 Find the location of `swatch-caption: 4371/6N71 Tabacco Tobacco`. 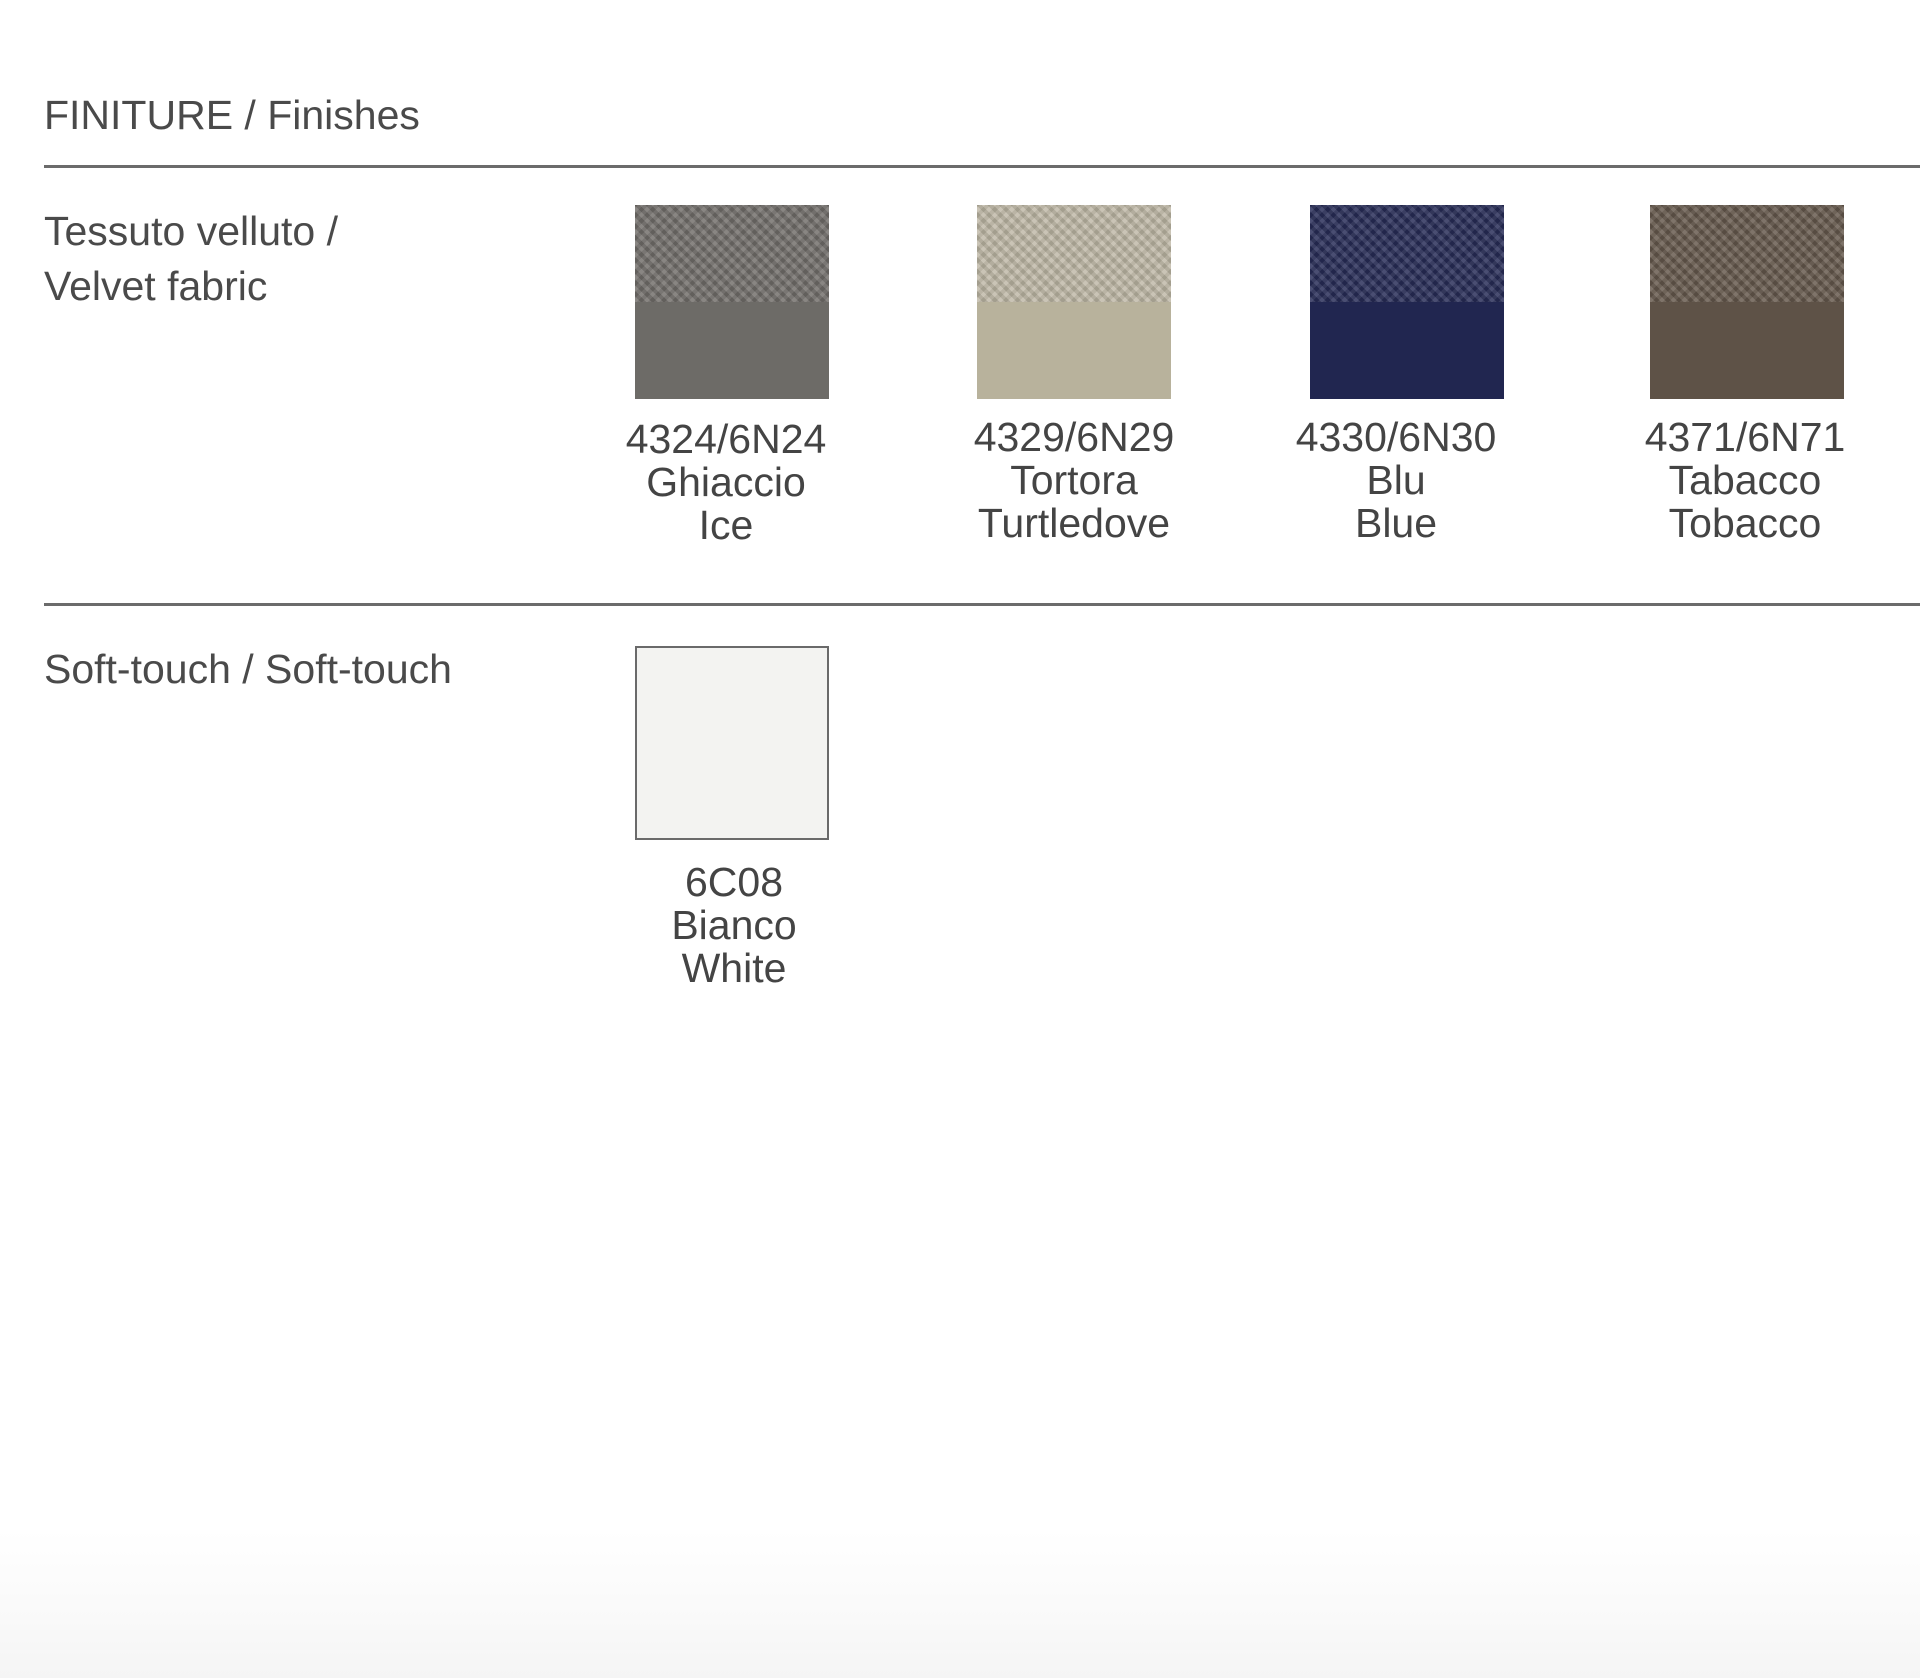

swatch-caption: 4371/6N71 Tabacco Tobacco is located at coordinates (1745, 480).